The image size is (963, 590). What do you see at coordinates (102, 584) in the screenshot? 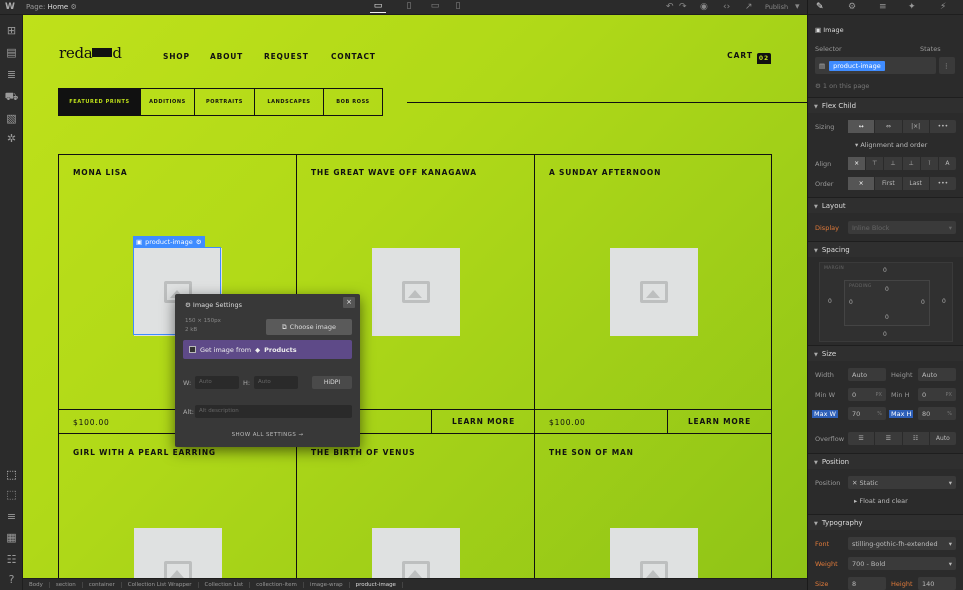
I see `breadcrumb-item: container` at bounding box center [102, 584].